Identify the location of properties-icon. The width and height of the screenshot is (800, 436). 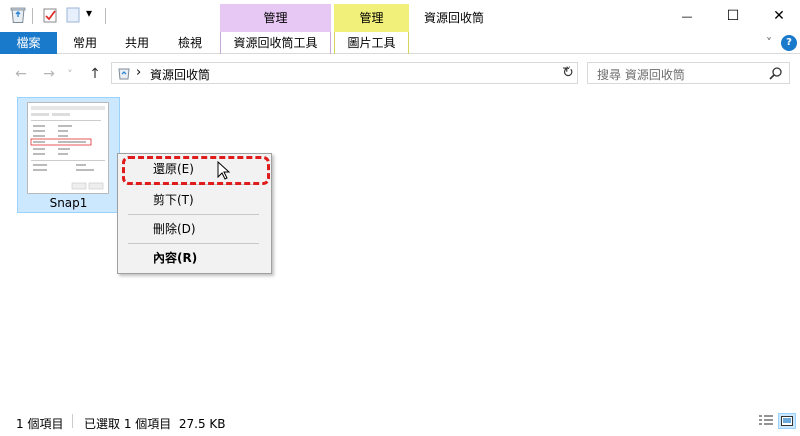
(50, 16).